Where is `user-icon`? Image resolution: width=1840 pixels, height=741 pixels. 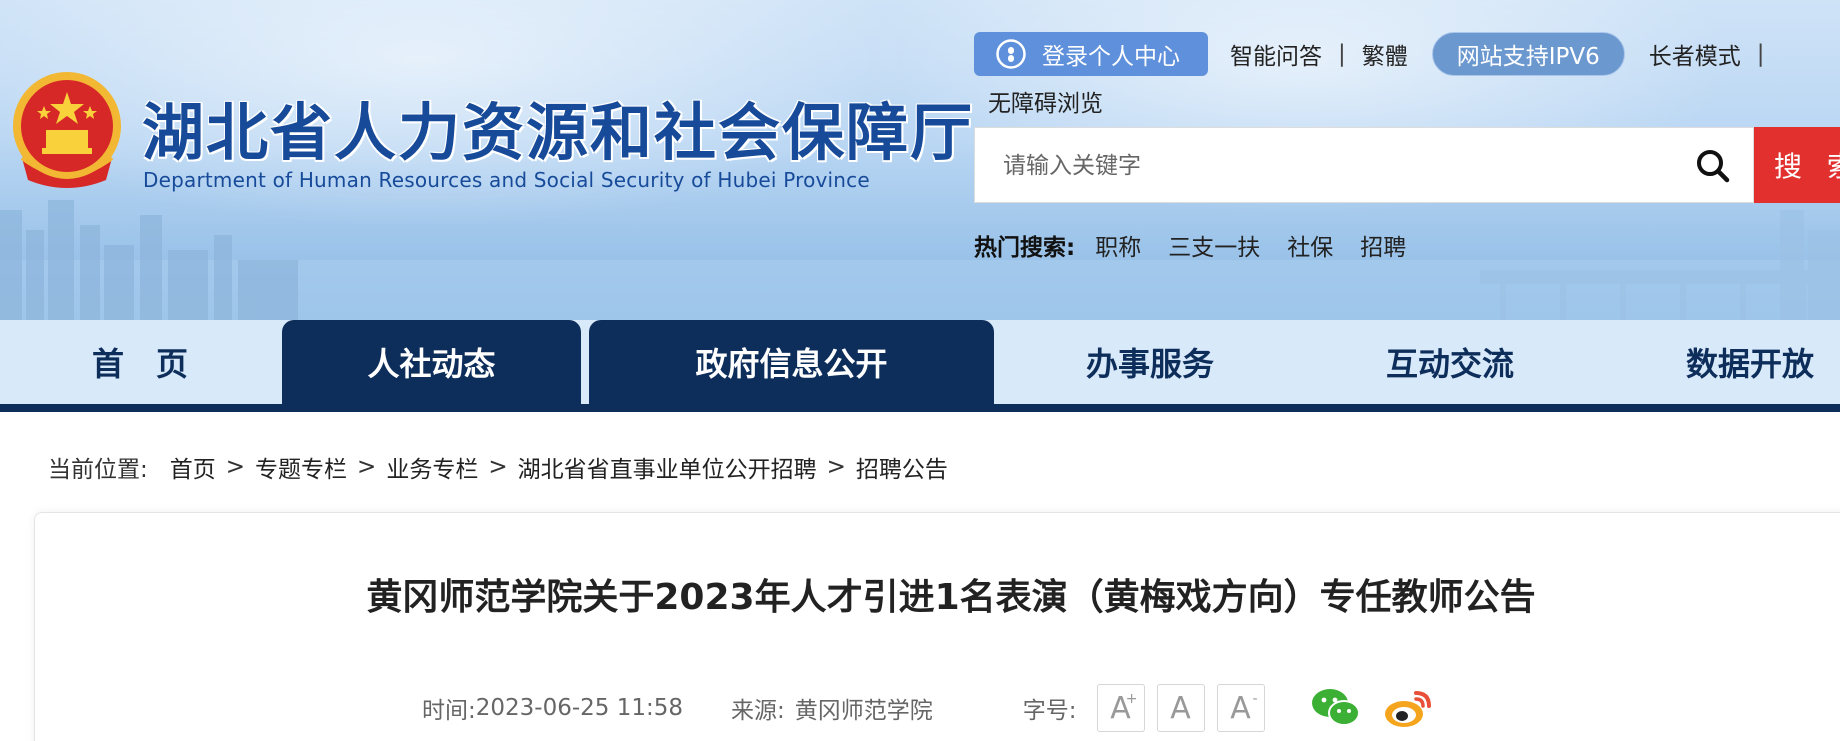
user-icon is located at coordinates (1011, 54).